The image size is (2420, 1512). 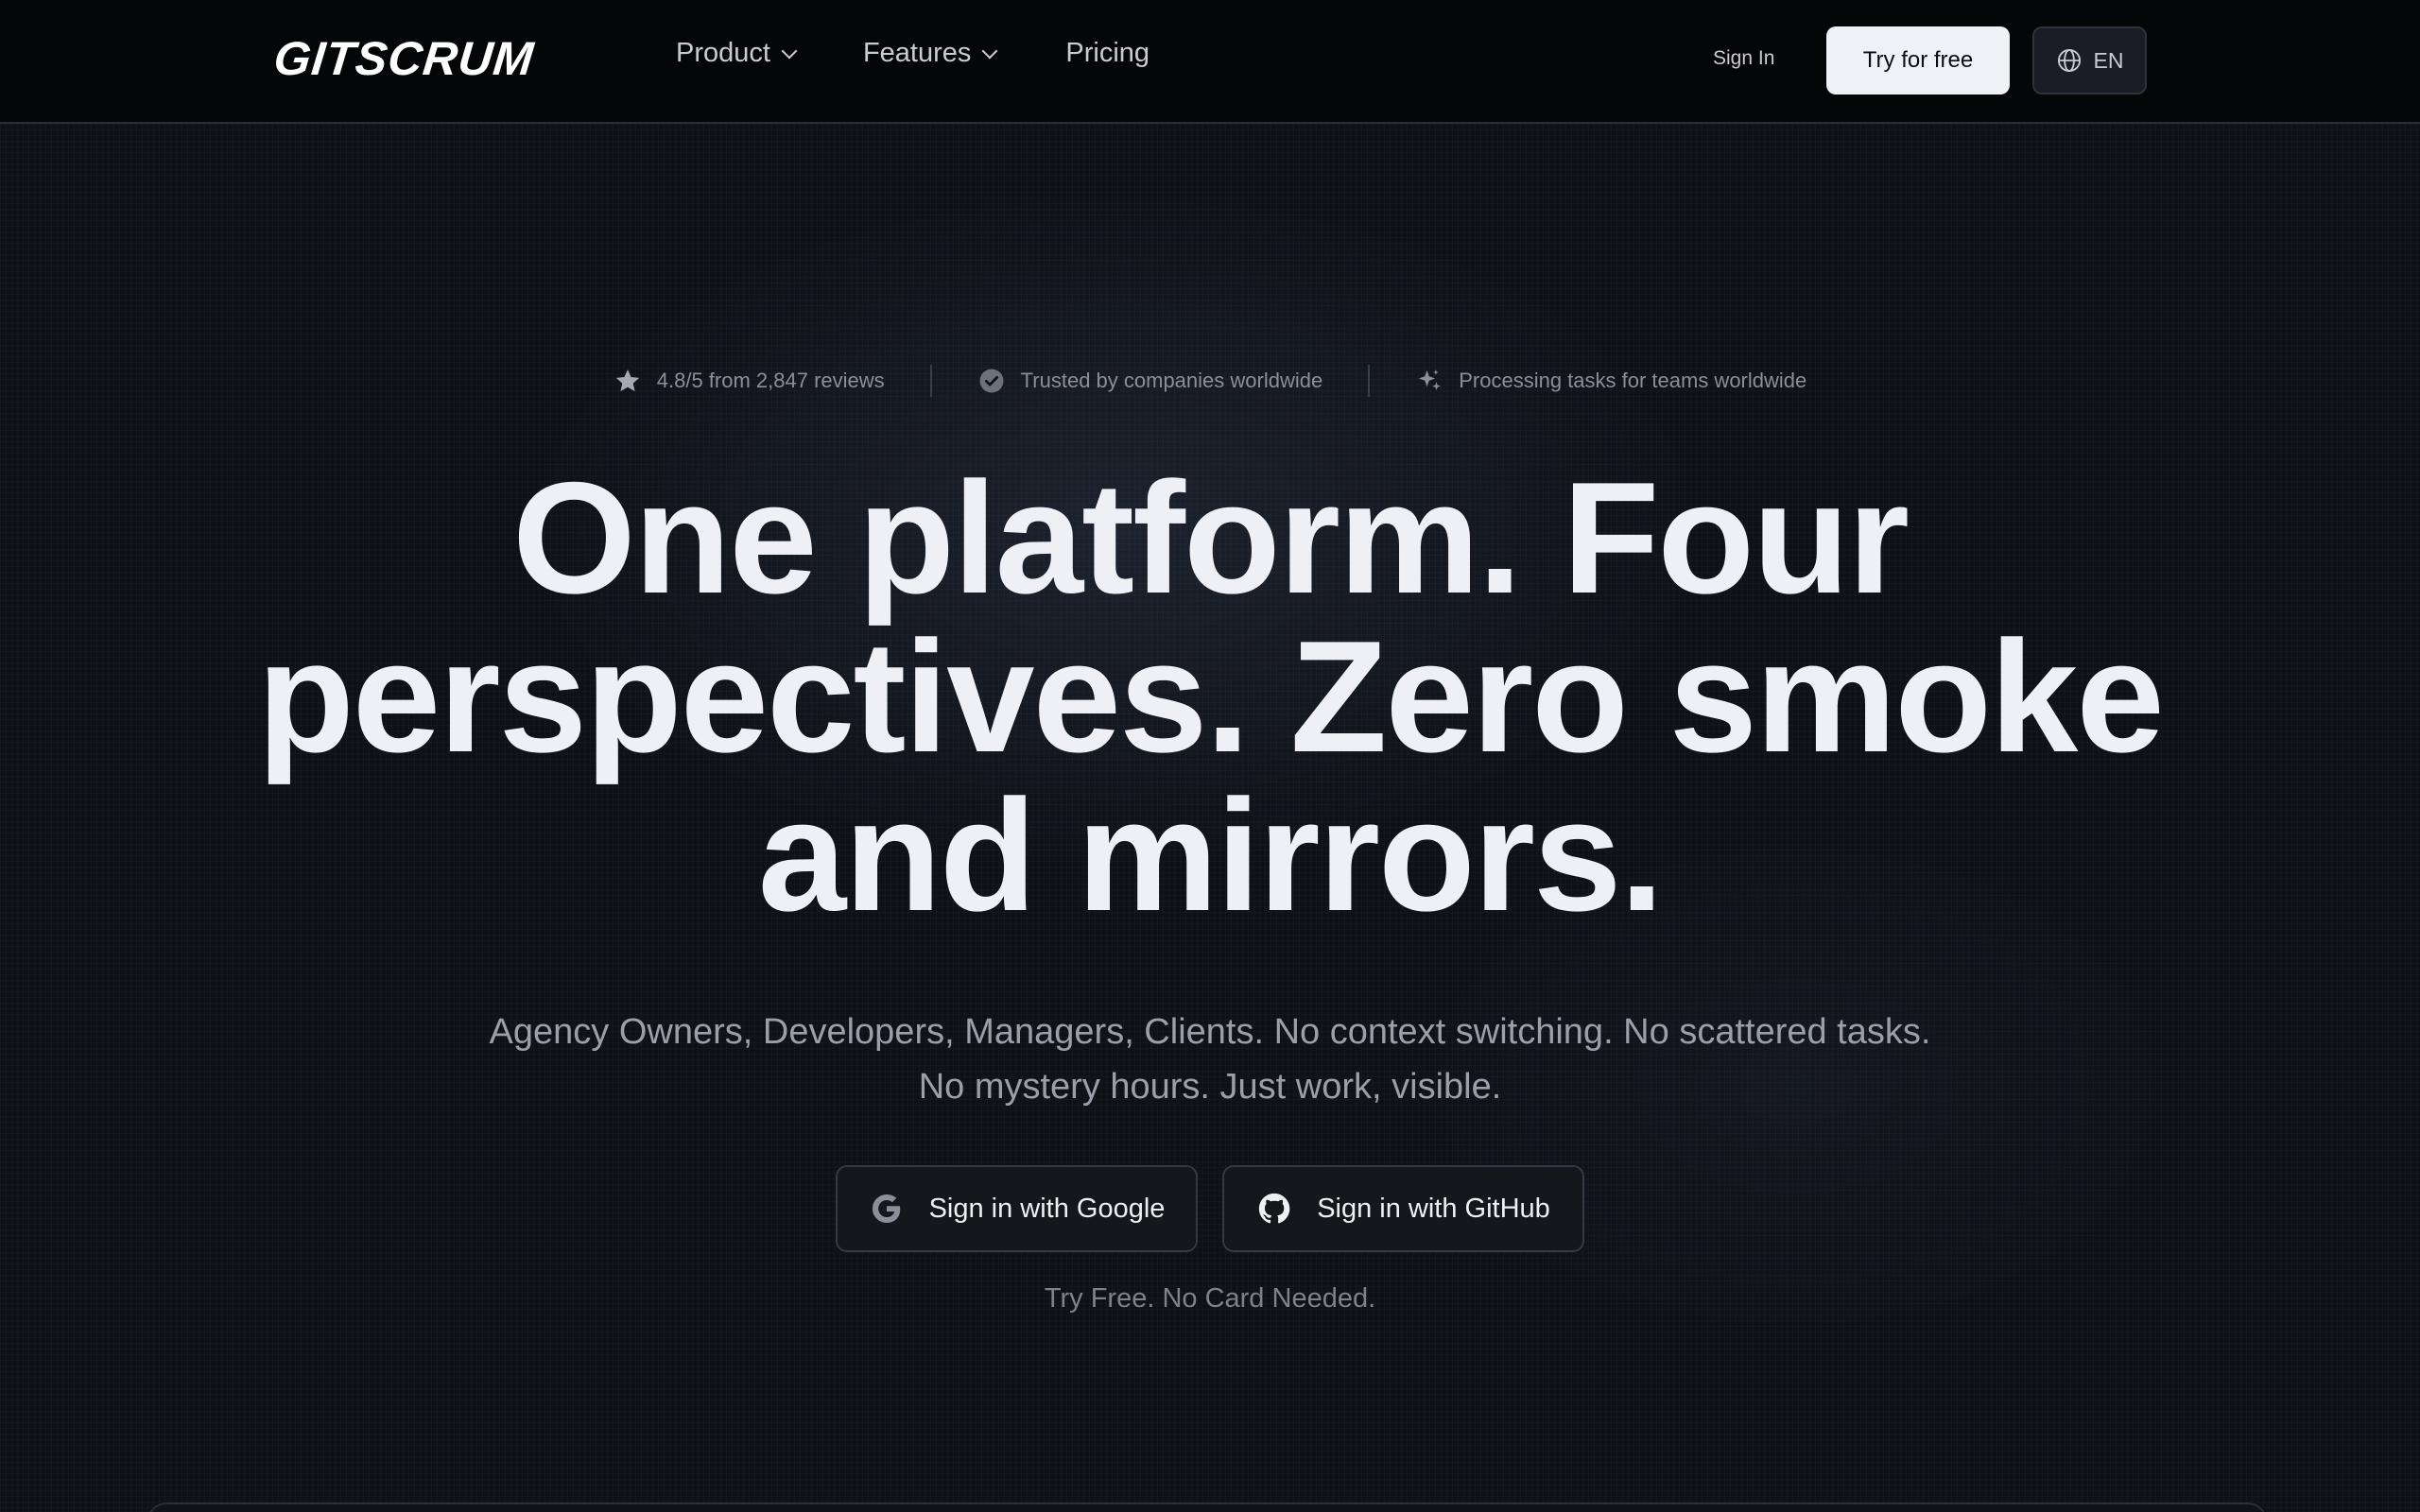 I want to click on sparkle-icon, so click(x=1430, y=379).